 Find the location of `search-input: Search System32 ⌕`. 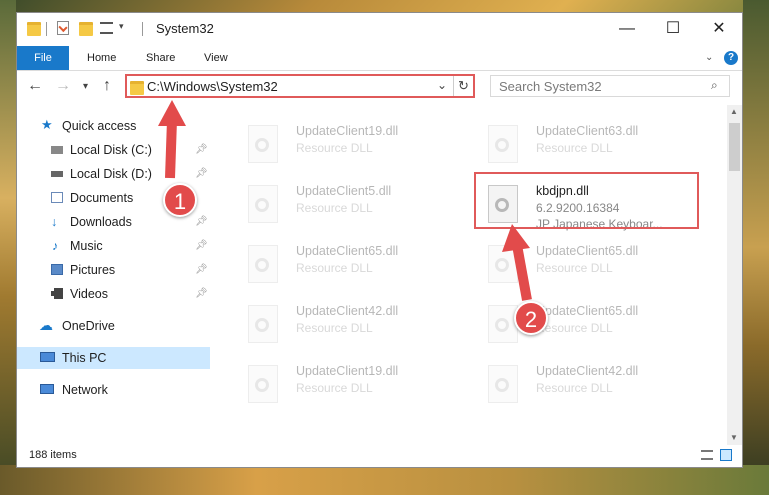

search-input: Search System32 ⌕ is located at coordinates (610, 86).